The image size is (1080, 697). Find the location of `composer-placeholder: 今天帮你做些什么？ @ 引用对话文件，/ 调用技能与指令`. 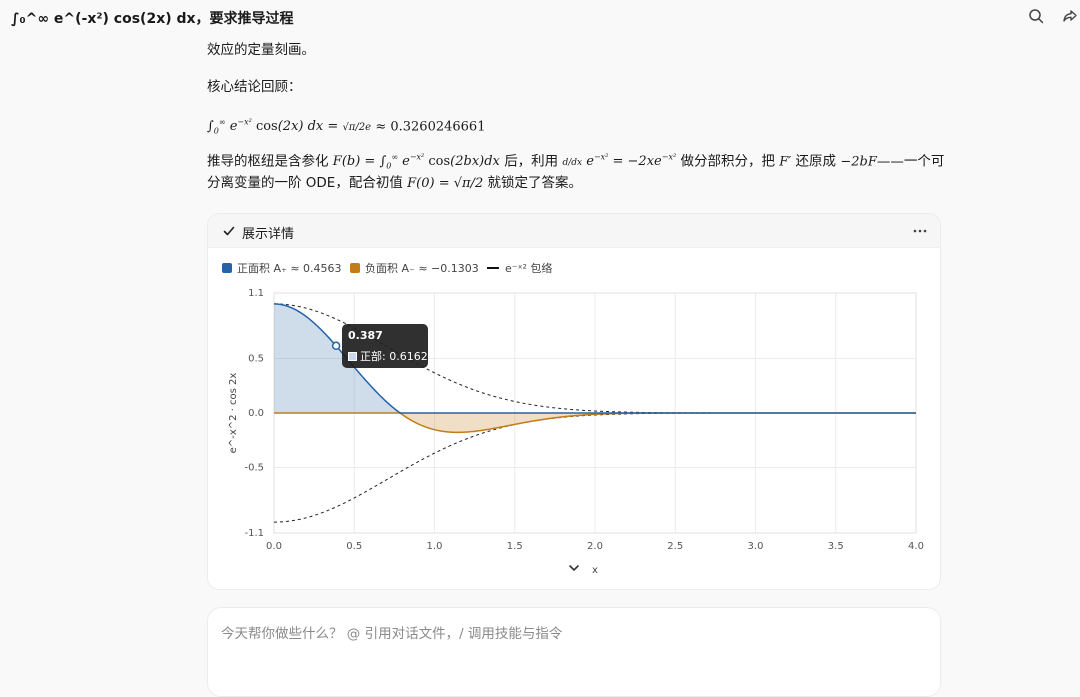

composer-placeholder: 今天帮你做些什么？ @ 引用对话文件，/ 调用技能与指令 is located at coordinates (392, 634).